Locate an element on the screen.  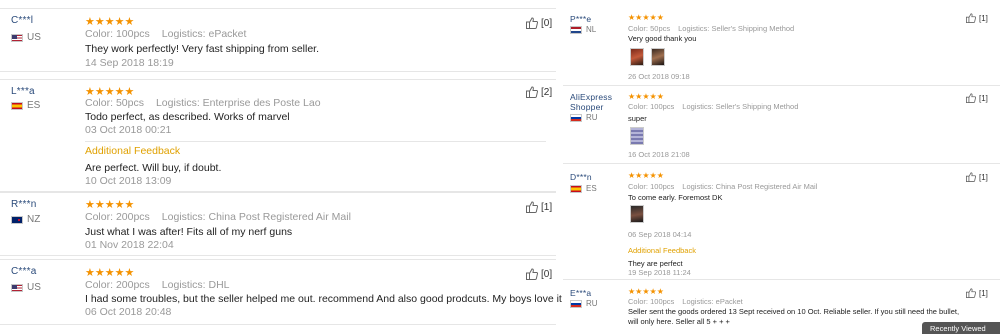
reviewer-country: NZ is located at coordinates (25, 219).